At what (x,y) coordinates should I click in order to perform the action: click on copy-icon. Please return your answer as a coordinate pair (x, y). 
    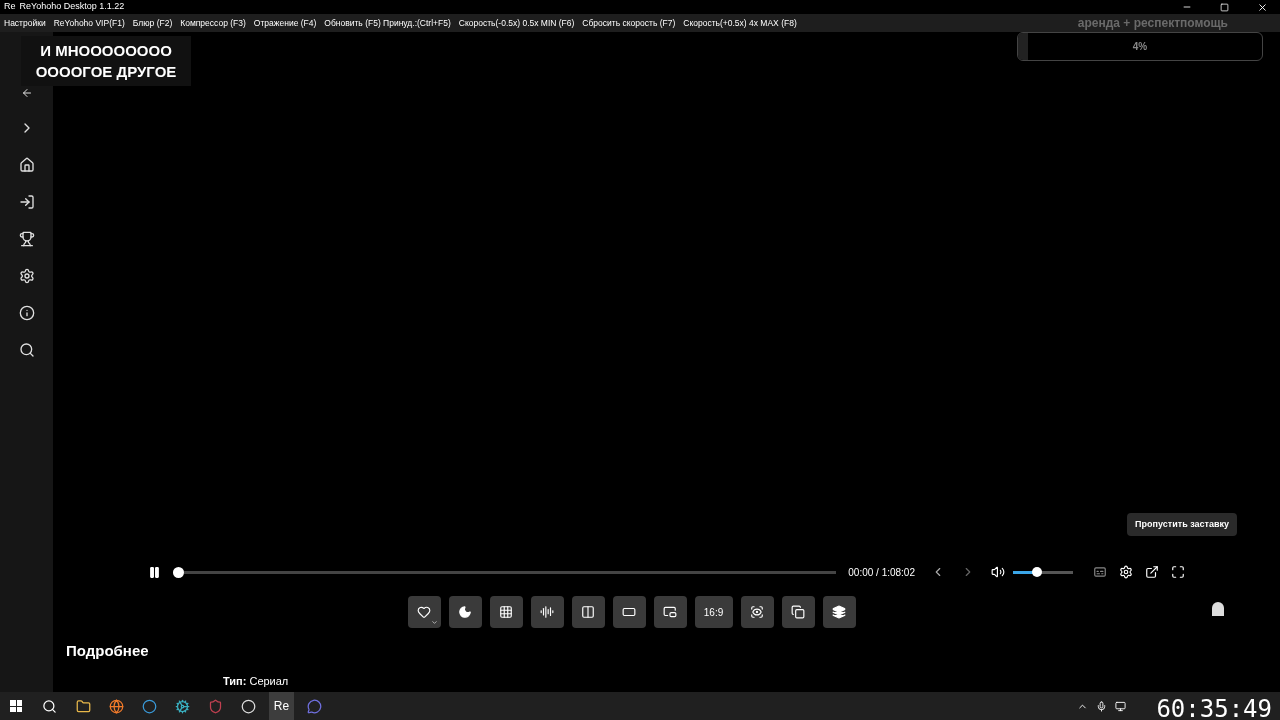
    Looking at the image, I should click on (798, 612).